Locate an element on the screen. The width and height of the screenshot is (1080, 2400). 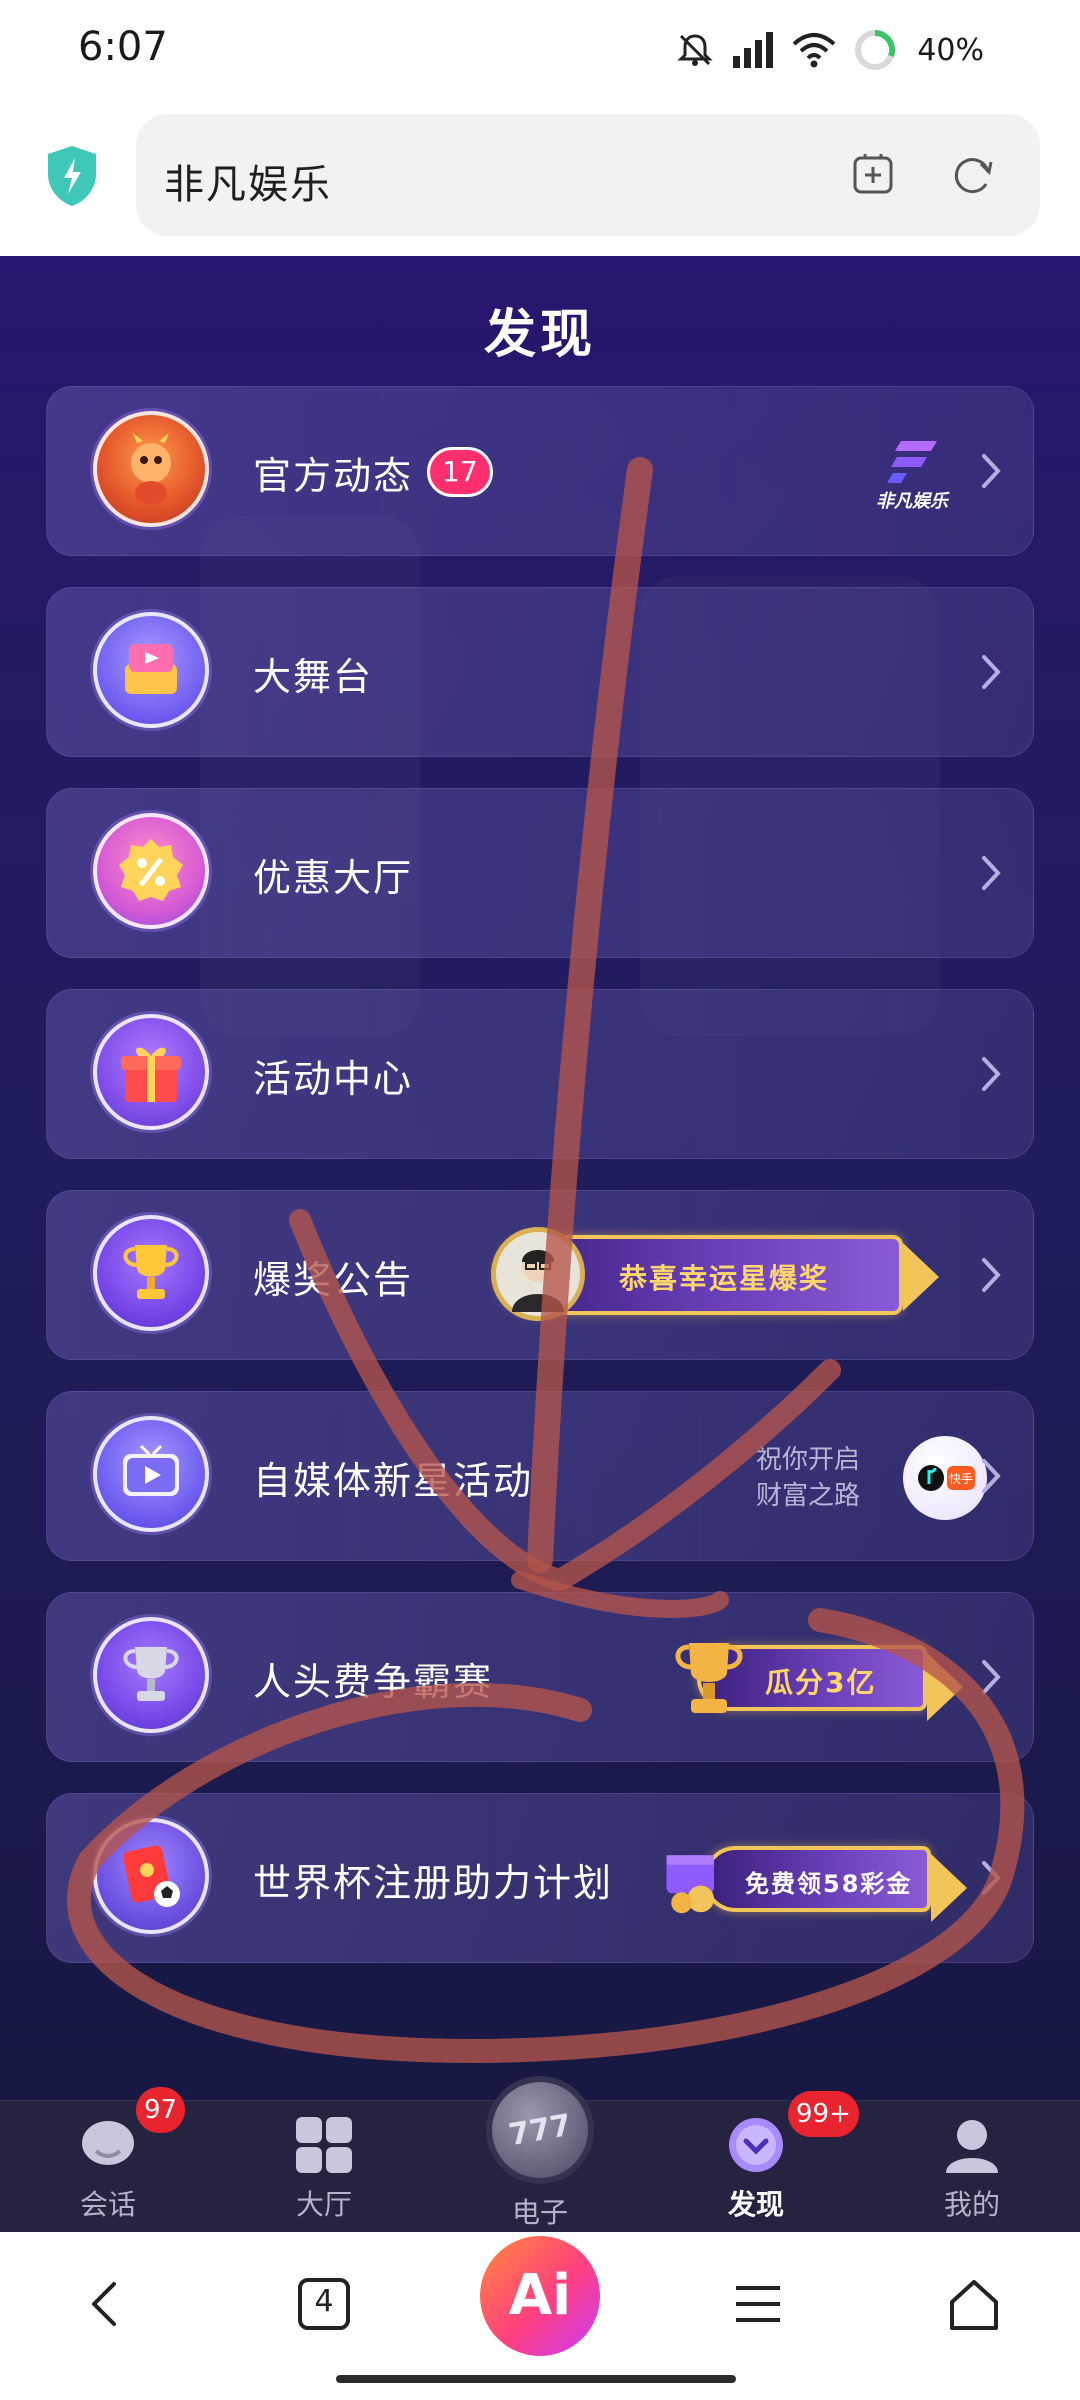
status-icons: 40% is located at coordinates (829, 50).